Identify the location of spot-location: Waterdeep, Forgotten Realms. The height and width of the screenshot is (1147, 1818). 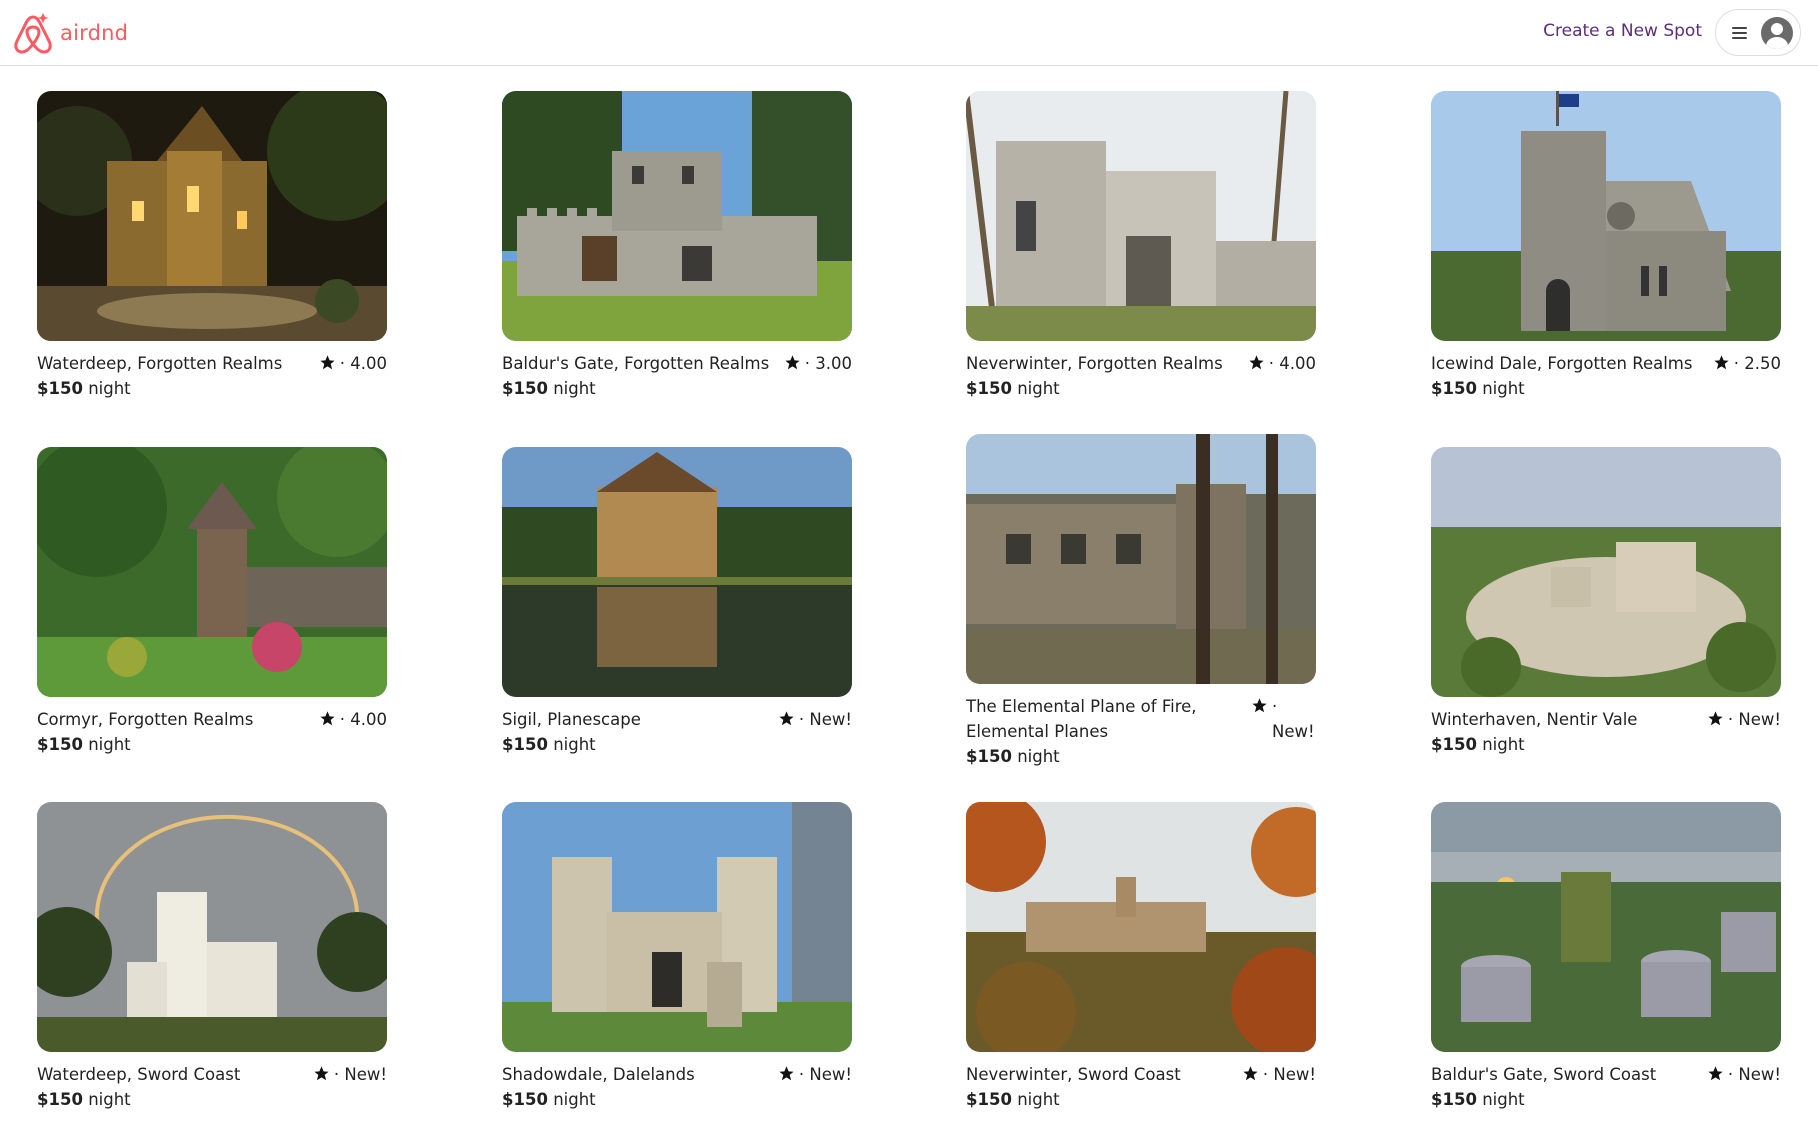
(160, 363).